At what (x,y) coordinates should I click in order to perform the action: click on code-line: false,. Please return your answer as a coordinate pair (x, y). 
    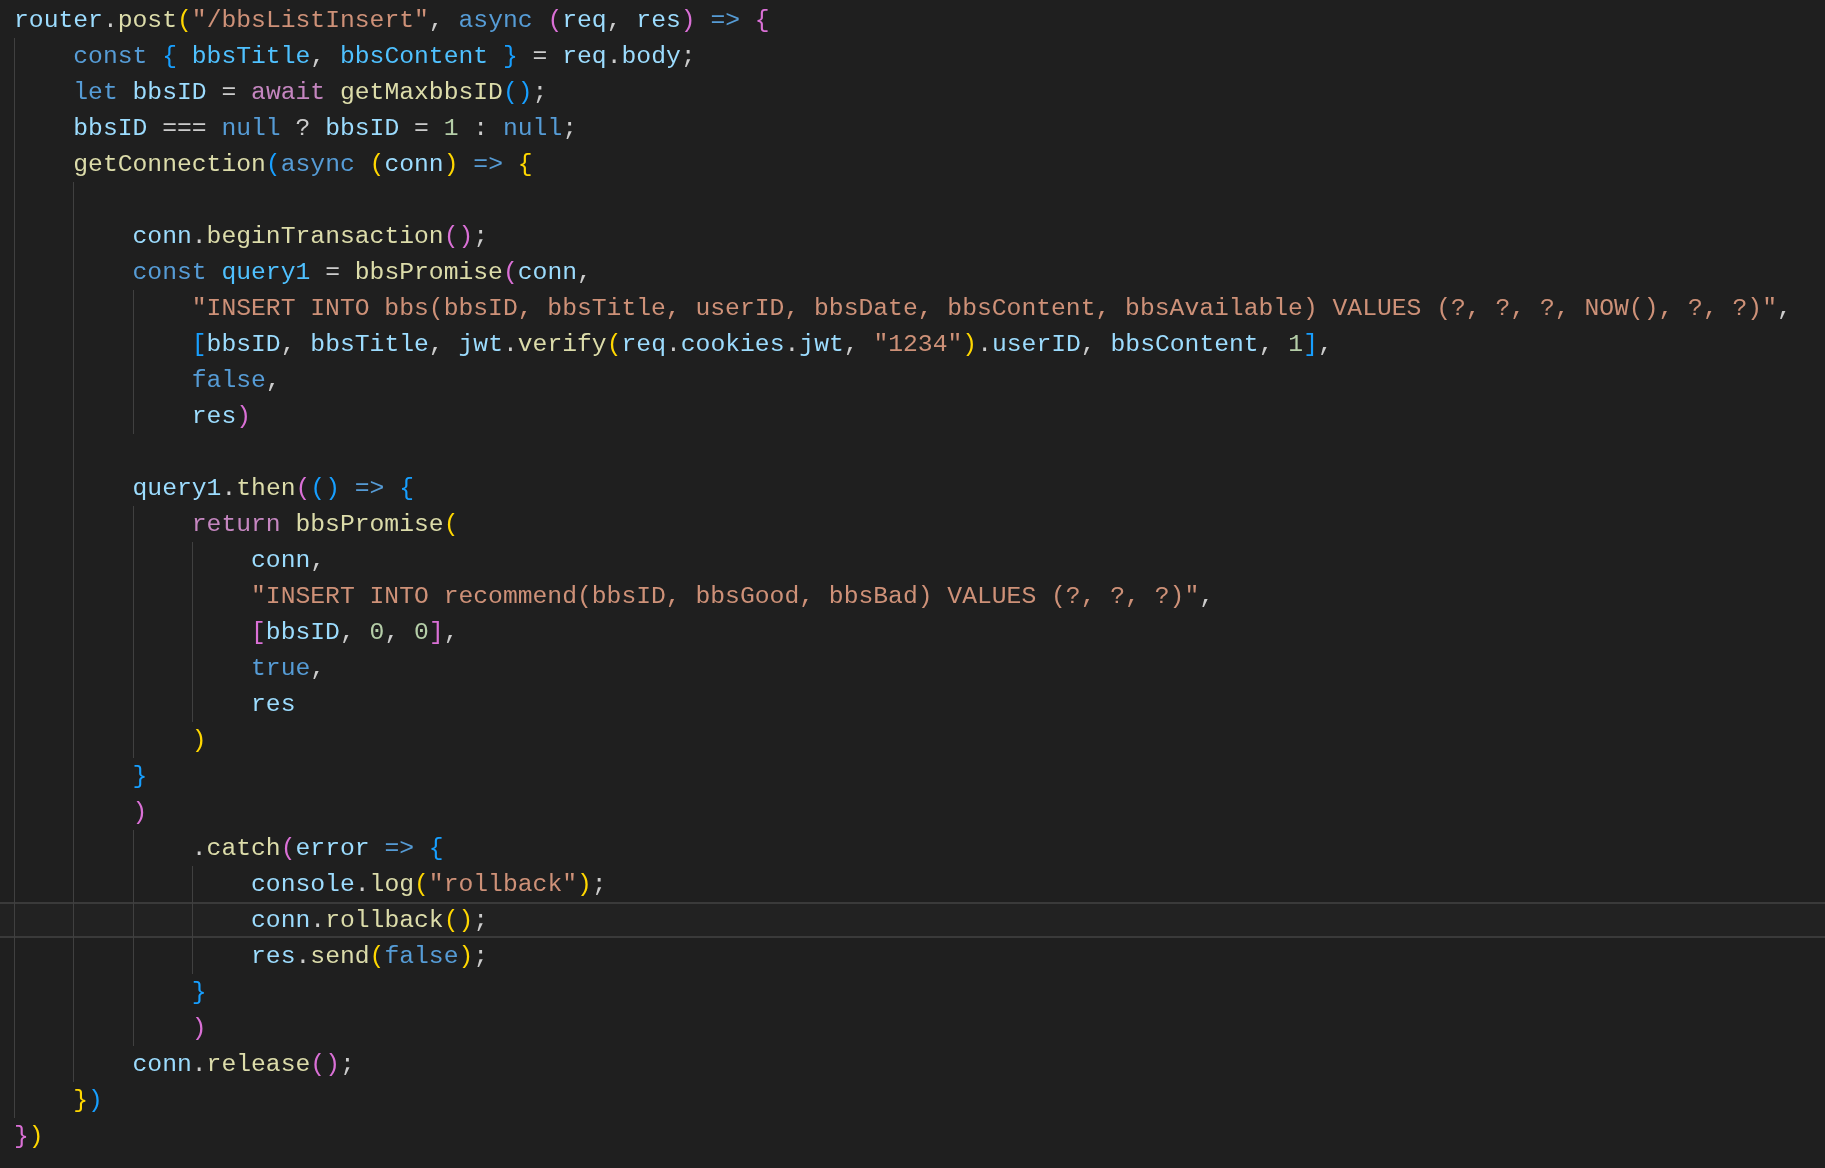
    Looking at the image, I should click on (235, 380).